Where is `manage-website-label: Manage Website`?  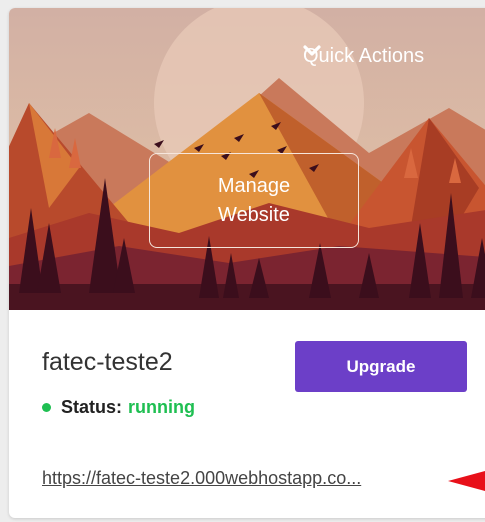 manage-website-label: Manage Website is located at coordinates (254, 200).